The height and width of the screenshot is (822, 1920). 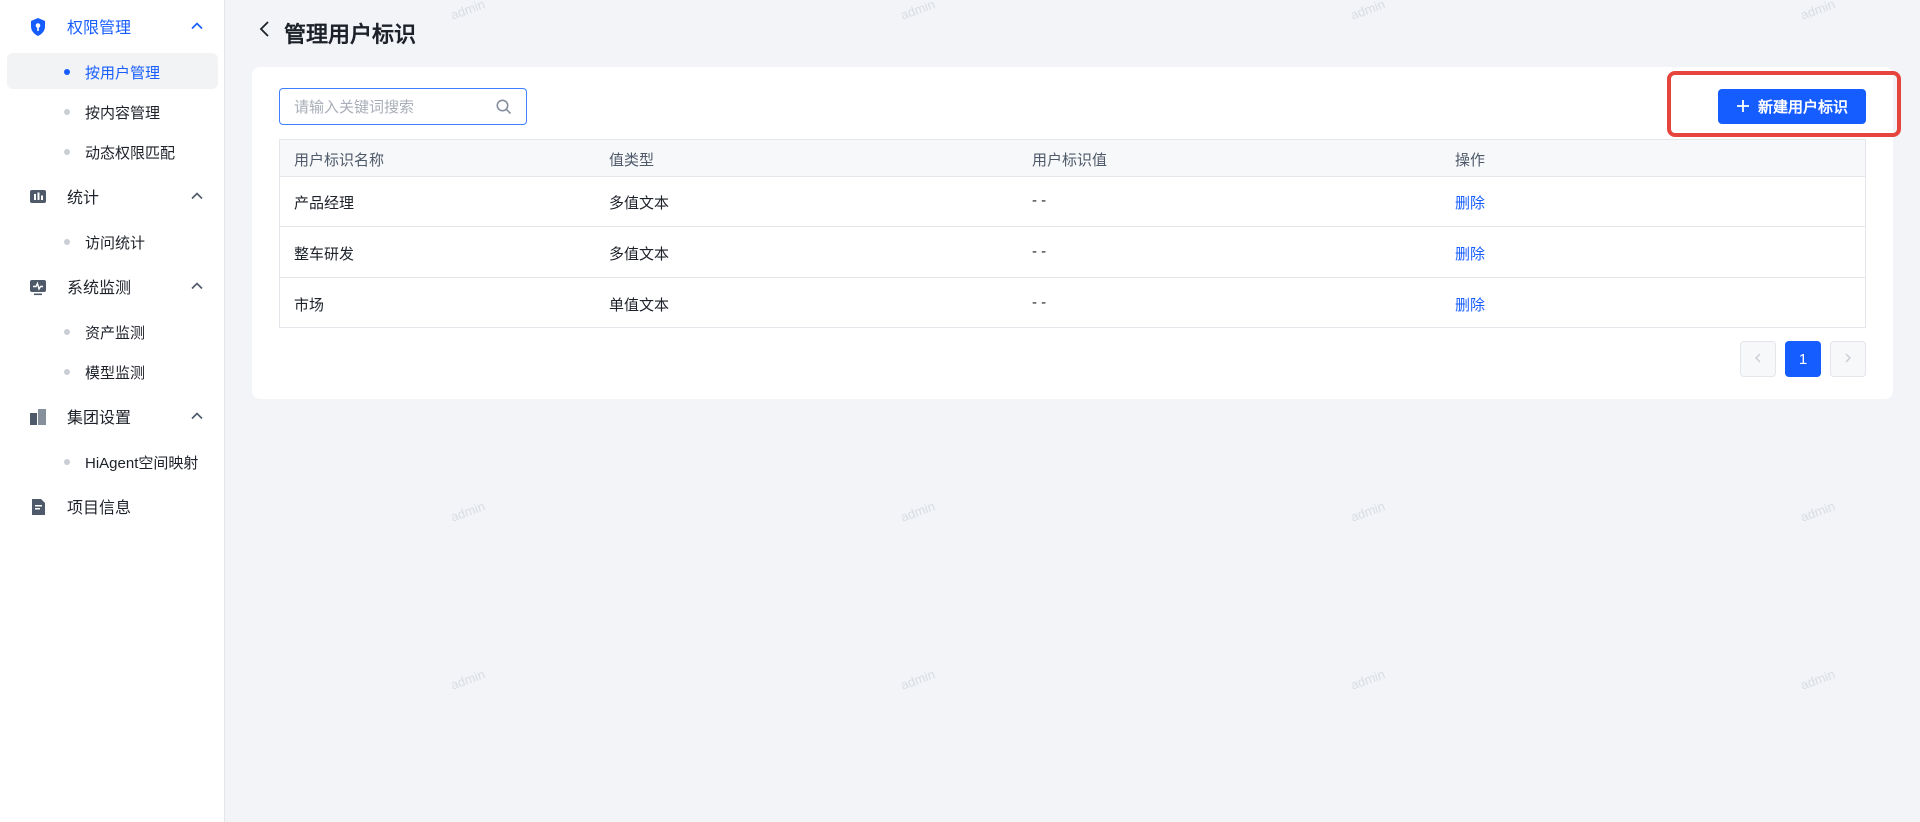 I want to click on bar-chart-icon, so click(x=38, y=197).